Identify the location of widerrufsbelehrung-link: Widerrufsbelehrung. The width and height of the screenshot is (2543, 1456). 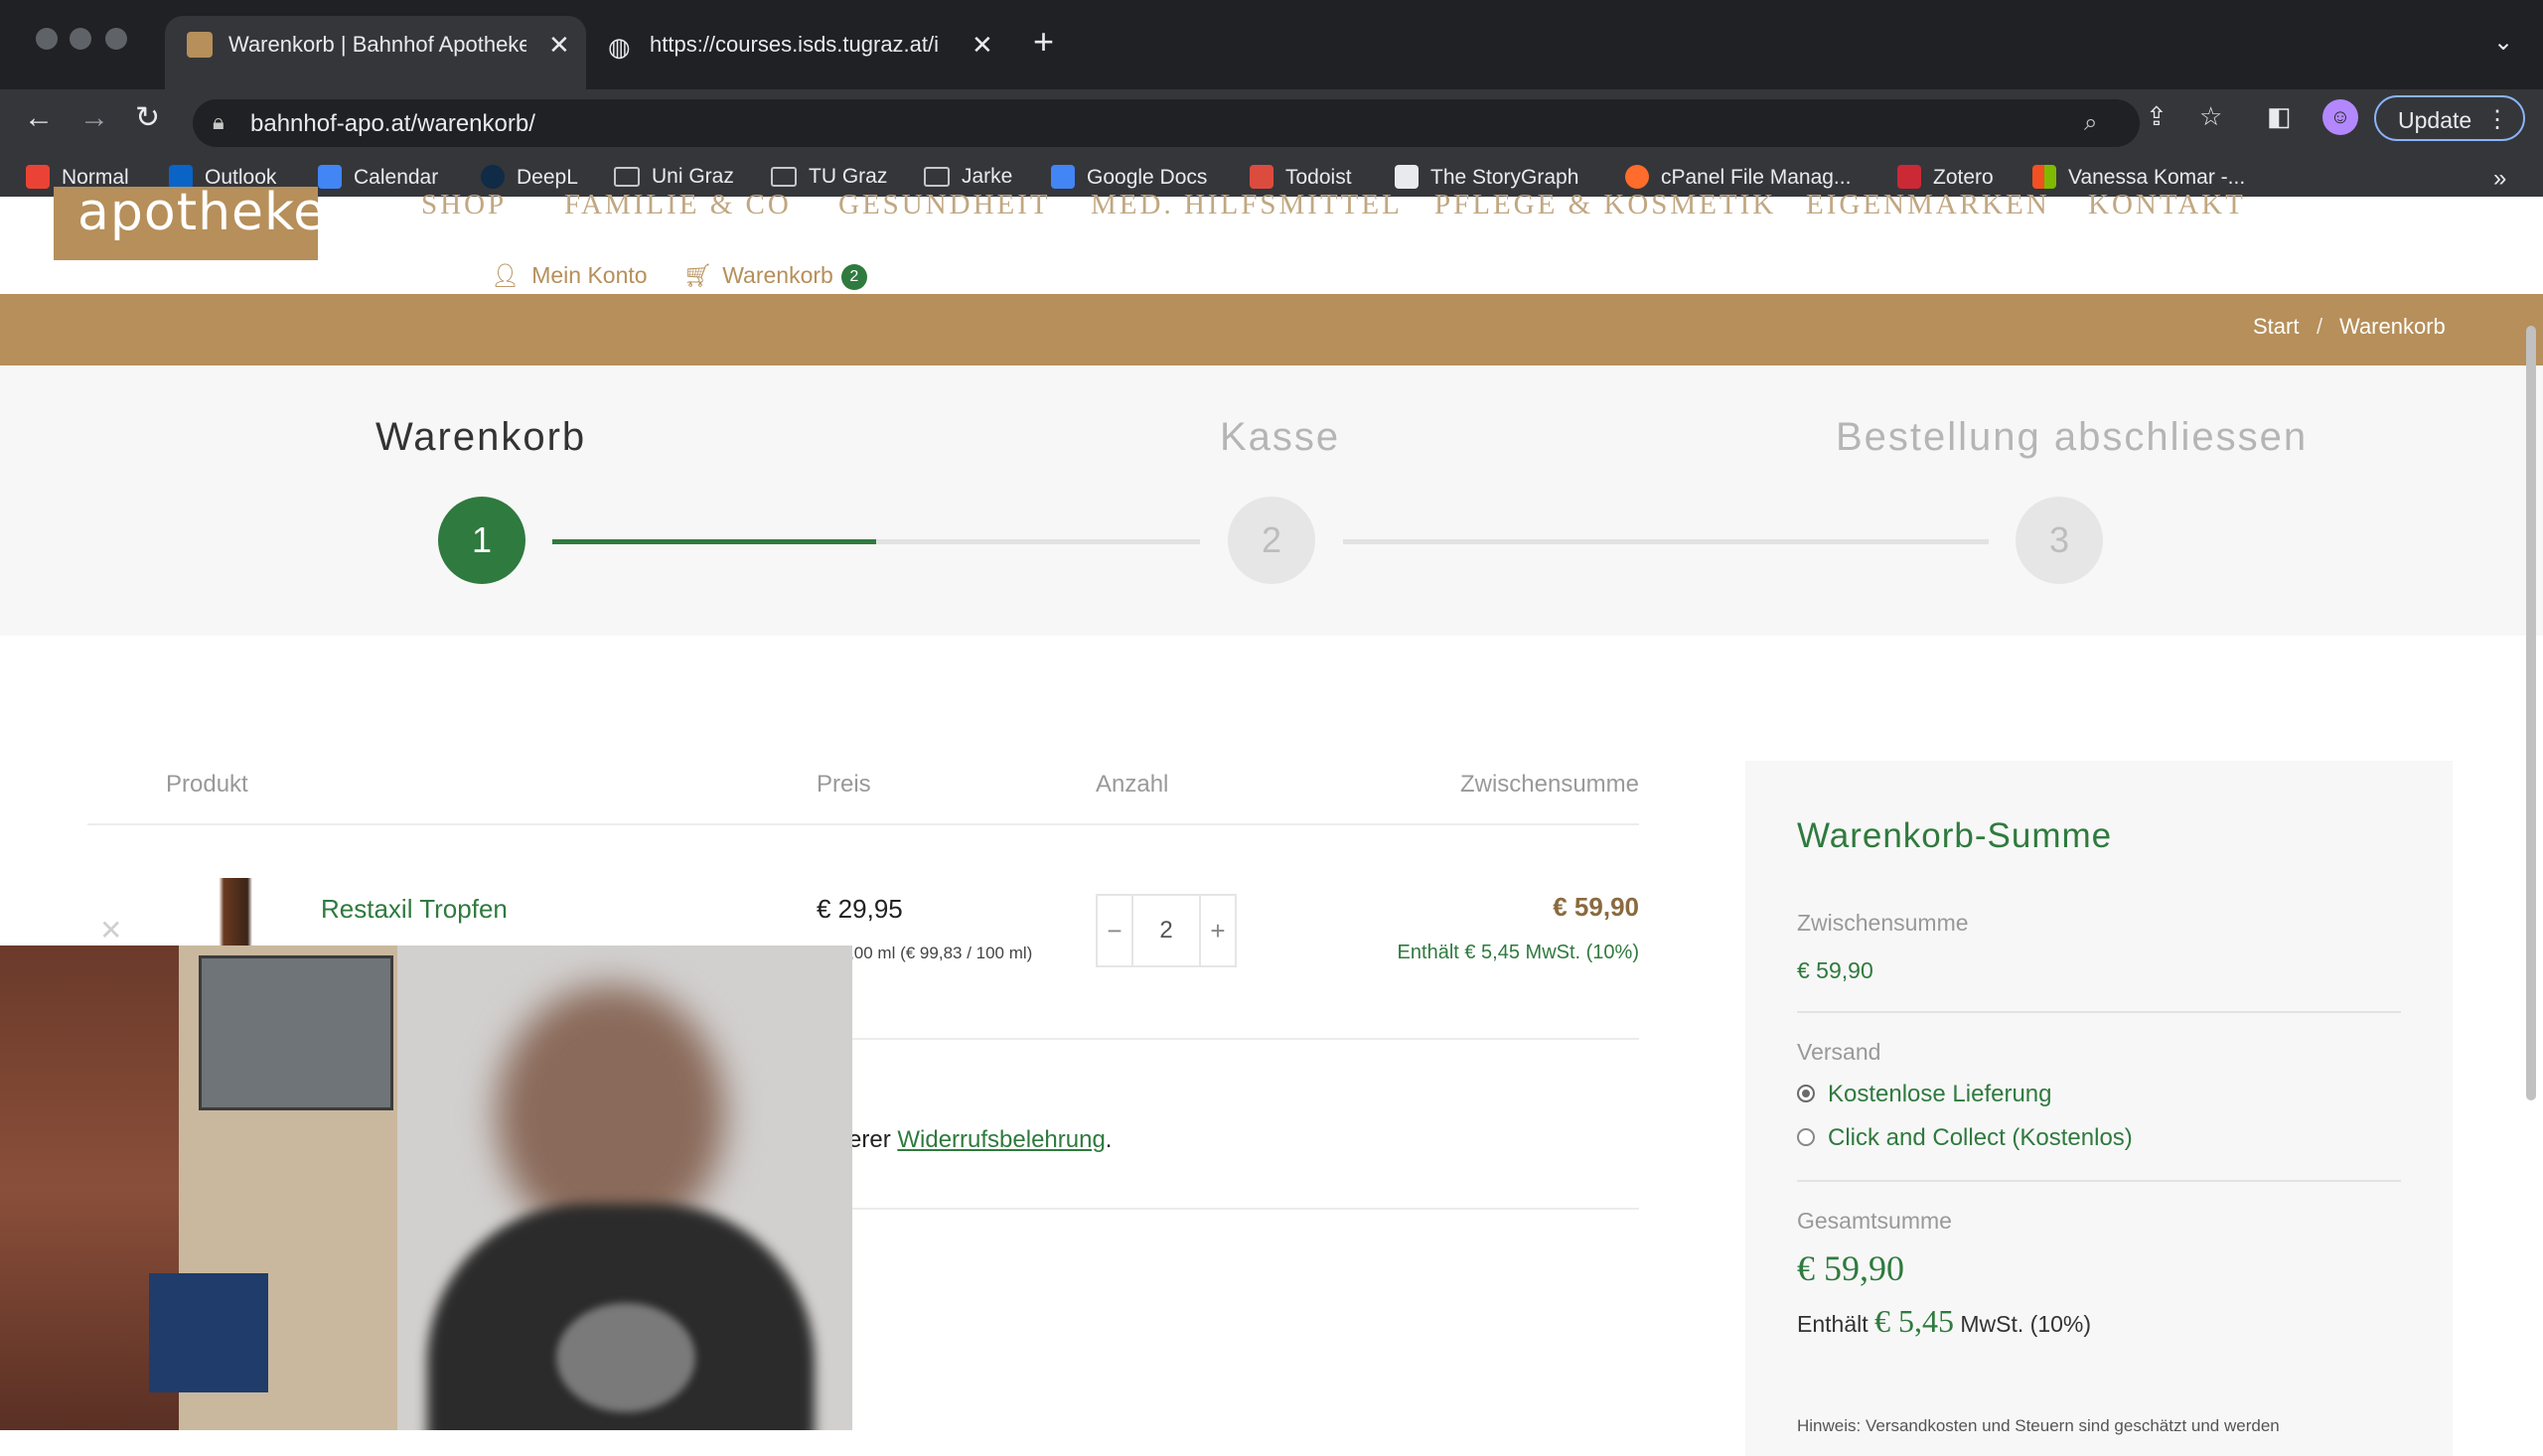
(1001, 1139).